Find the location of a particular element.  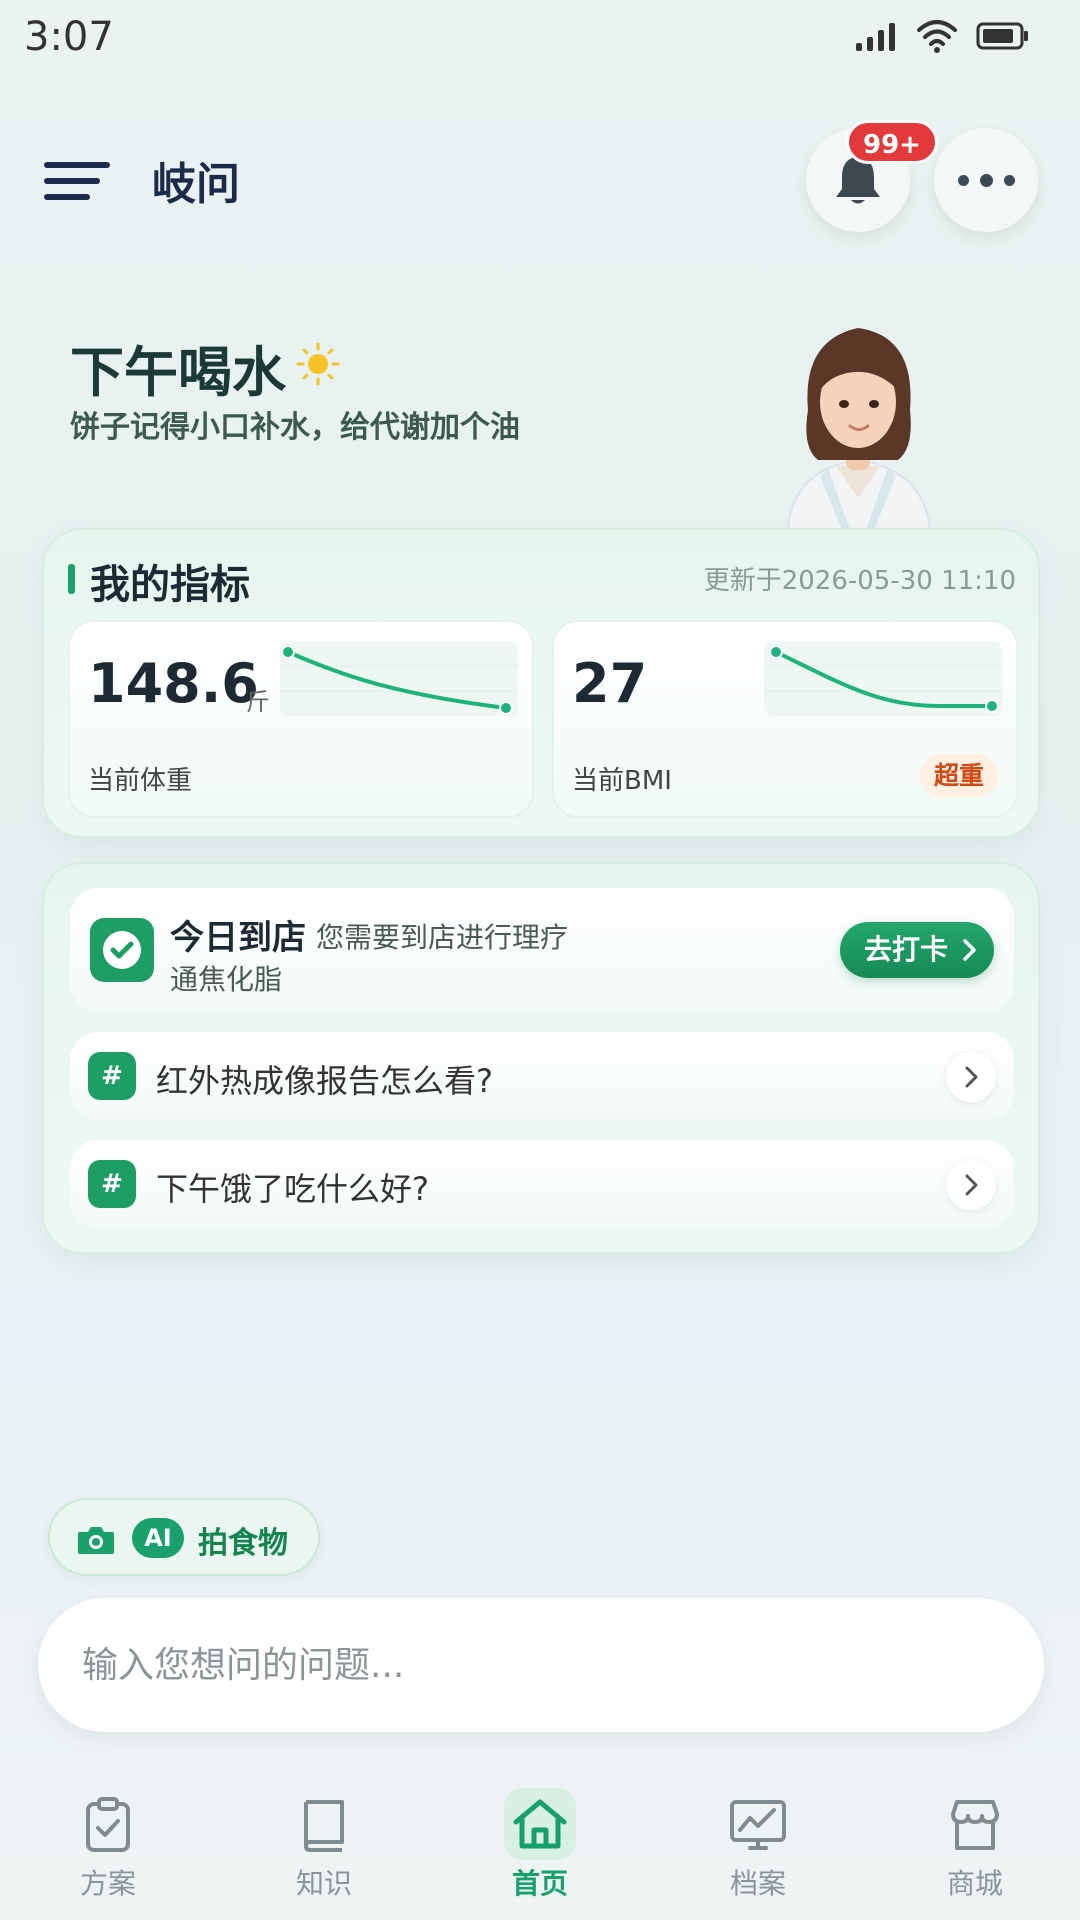

question-text: 下午饿了吃什么好? is located at coordinates (292, 1189).